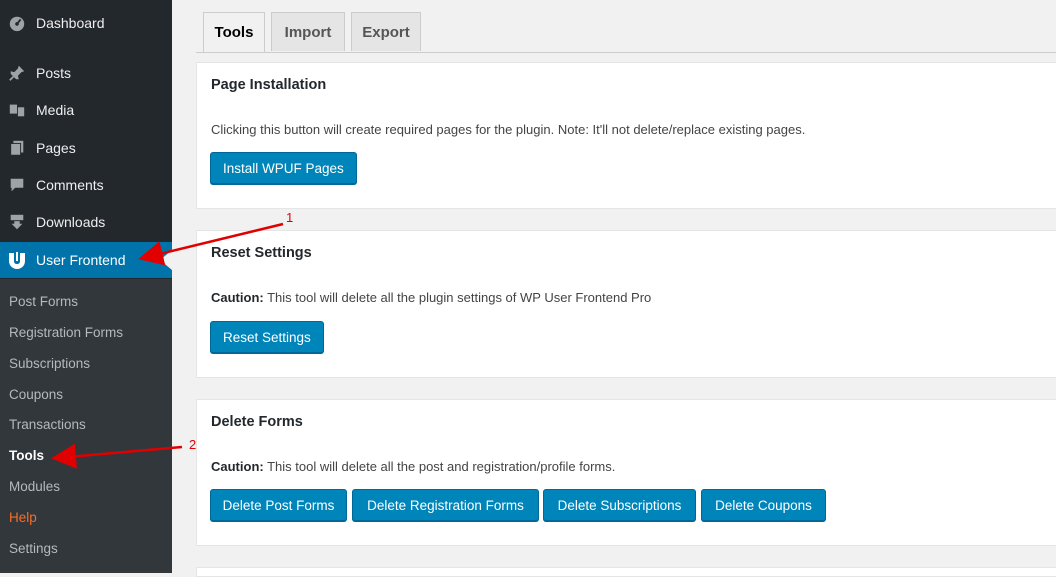 The image size is (1056, 577). What do you see at coordinates (308, 31) in the screenshot?
I see `tab-import: Import` at bounding box center [308, 31].